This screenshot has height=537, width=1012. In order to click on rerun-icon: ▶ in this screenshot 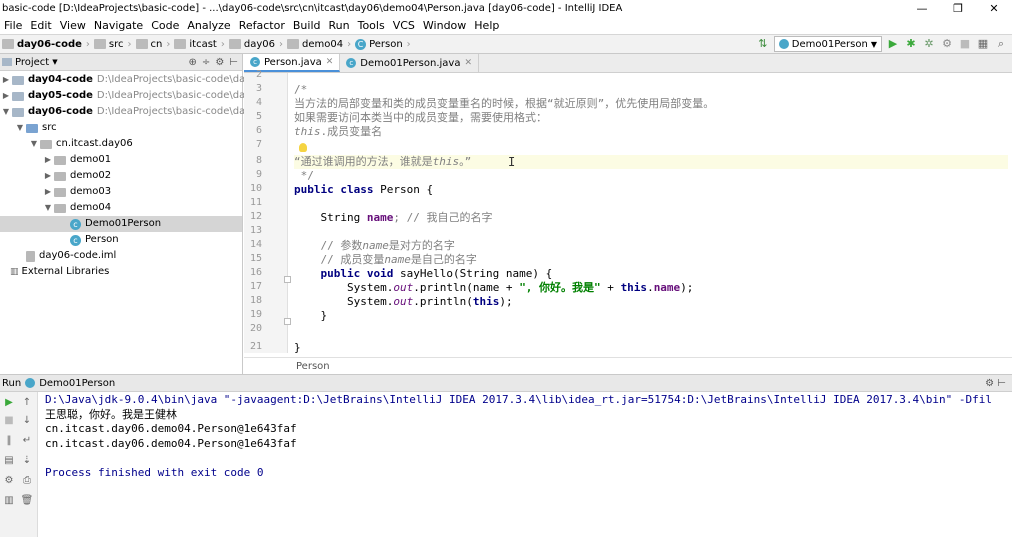, I will do `click(9, 403)`.